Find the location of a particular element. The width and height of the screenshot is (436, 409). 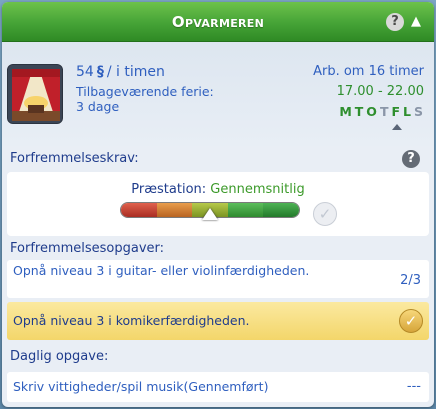

daily-task-heading: Daglig opgave: is located at coordinates (59, 356).